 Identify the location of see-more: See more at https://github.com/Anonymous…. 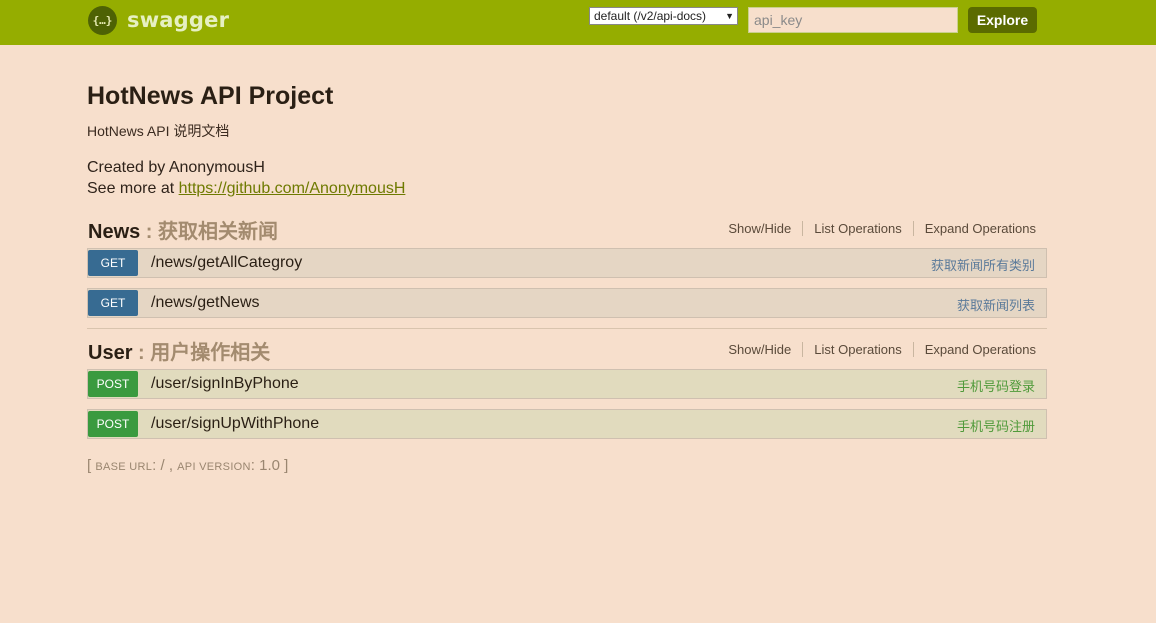
(246, 189).